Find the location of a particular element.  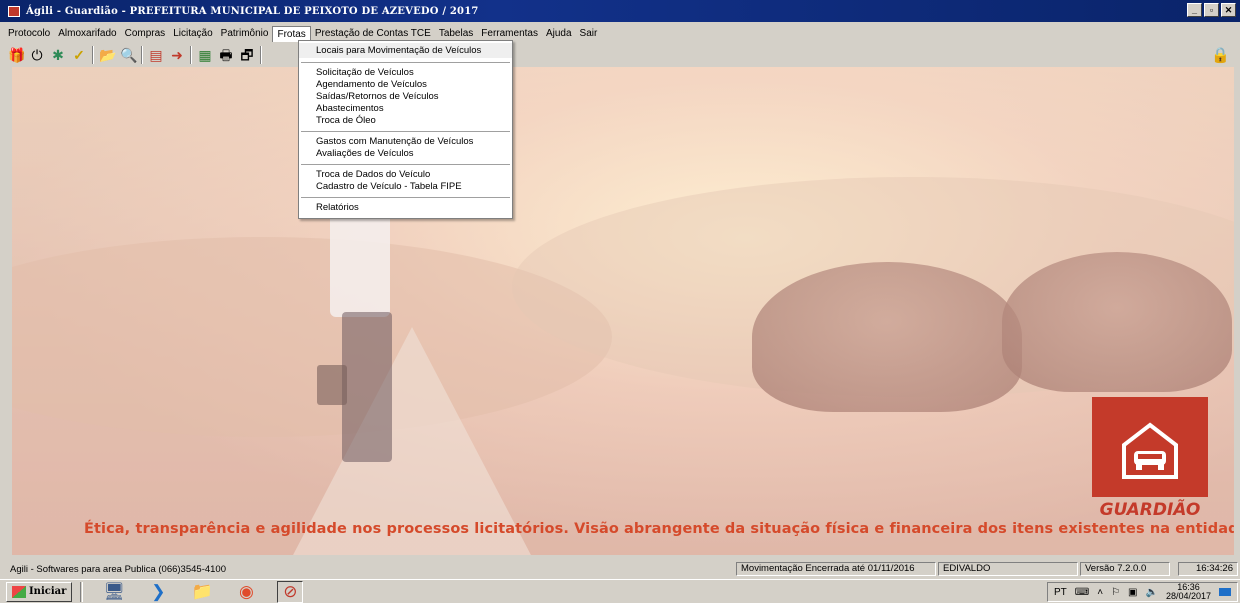

clock: 16:36 28/04/2017 is located at coordinates (1188, 592).